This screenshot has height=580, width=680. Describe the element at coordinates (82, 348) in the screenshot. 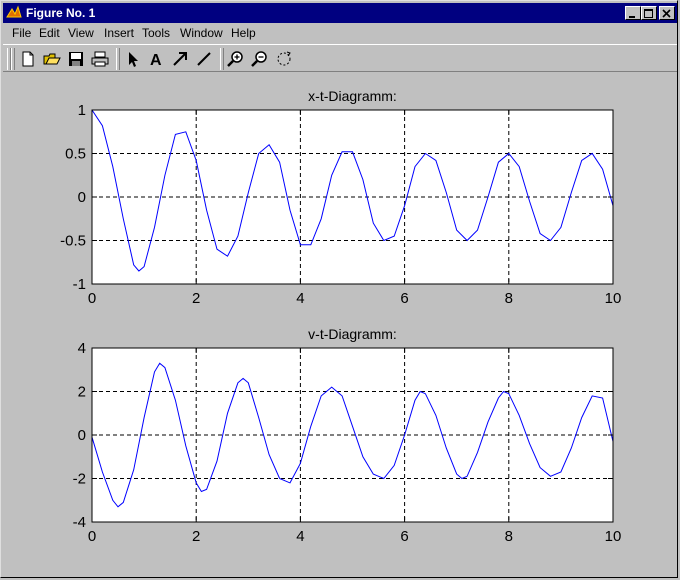

I see `chart2-ytick-label: 4` at that location.